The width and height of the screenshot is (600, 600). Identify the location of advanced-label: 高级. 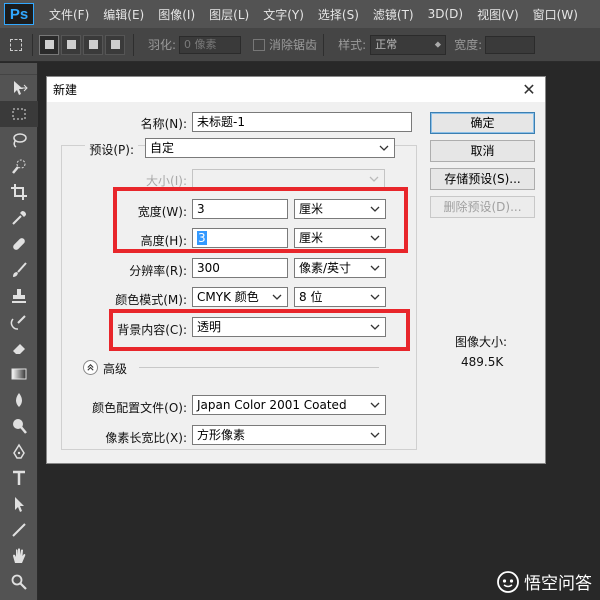
(115, 369).